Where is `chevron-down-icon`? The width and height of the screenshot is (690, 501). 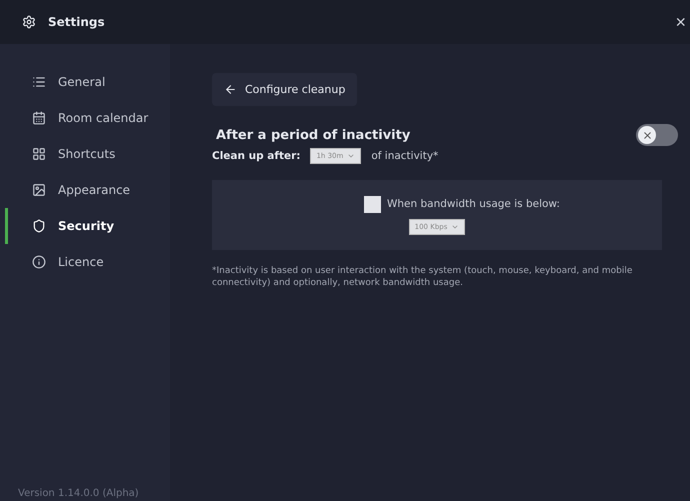
chevron-down-icon is located at coordinates (351, 156).